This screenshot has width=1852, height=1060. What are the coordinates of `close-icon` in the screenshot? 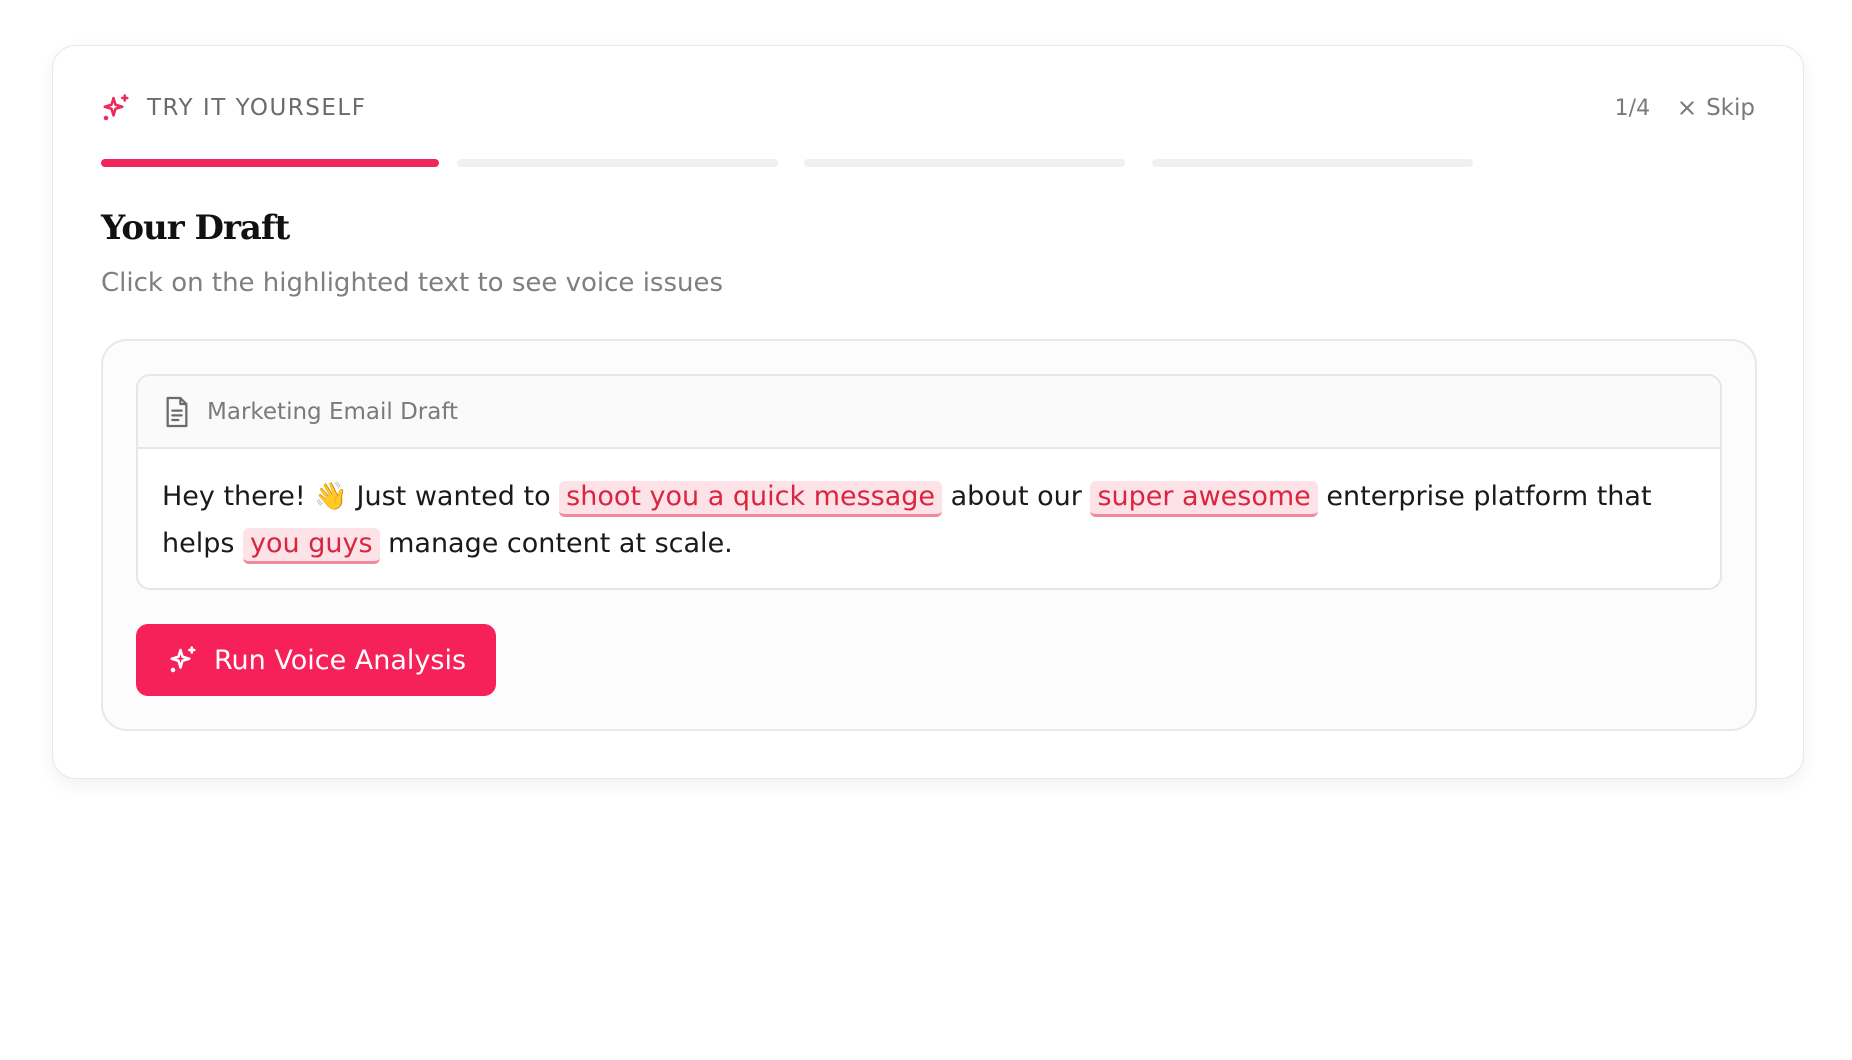 It's located at (1687, 108).